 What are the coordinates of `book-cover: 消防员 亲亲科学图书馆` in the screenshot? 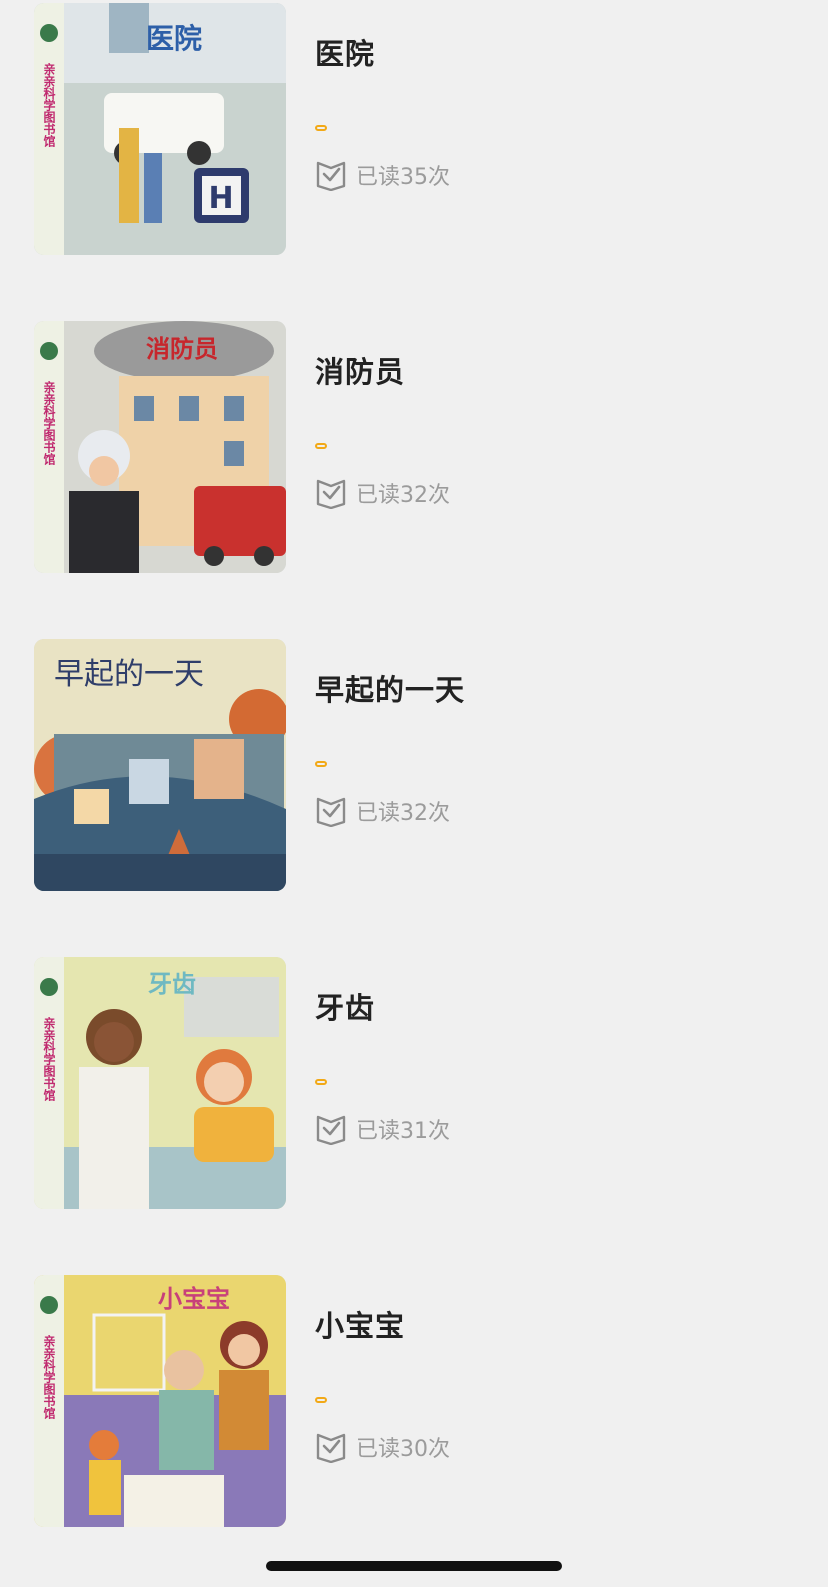 It's located at (160, 447).